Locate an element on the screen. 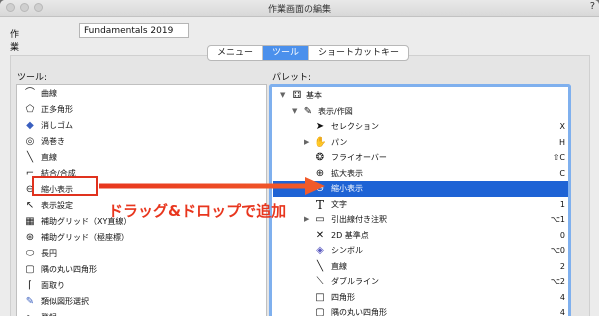 Image resolution: width=599 pixels, height=316 pixels. locus-icon: ✕ is located at coordinates (320, 235).